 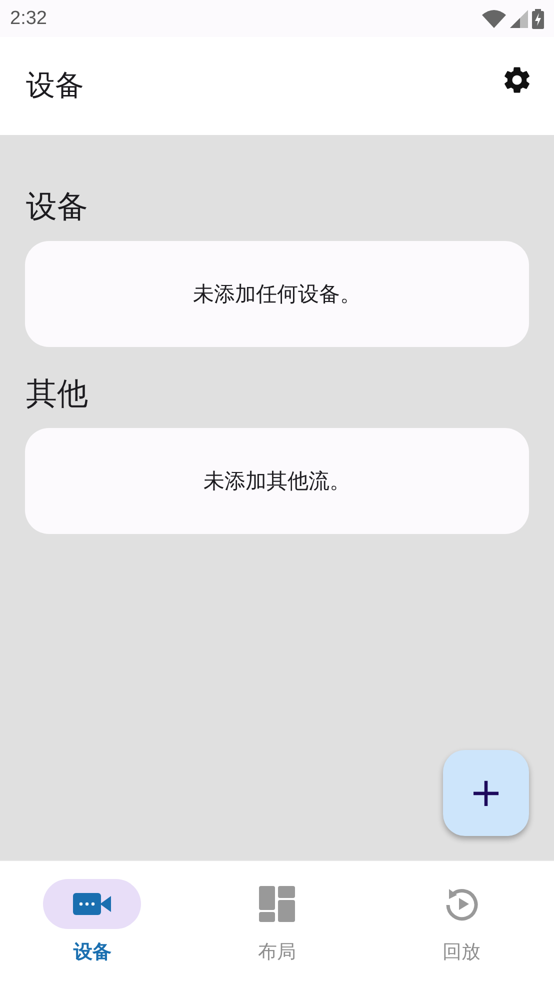 I want to click on add-button: +, so click(x=486, y=793).